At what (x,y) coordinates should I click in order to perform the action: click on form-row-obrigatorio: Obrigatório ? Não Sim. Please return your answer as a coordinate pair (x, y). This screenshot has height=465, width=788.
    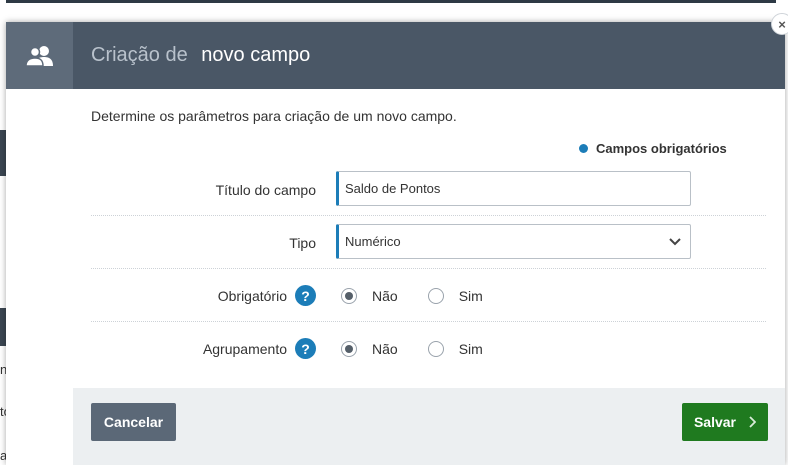
    Looking at the image, I should click on (428, 295).